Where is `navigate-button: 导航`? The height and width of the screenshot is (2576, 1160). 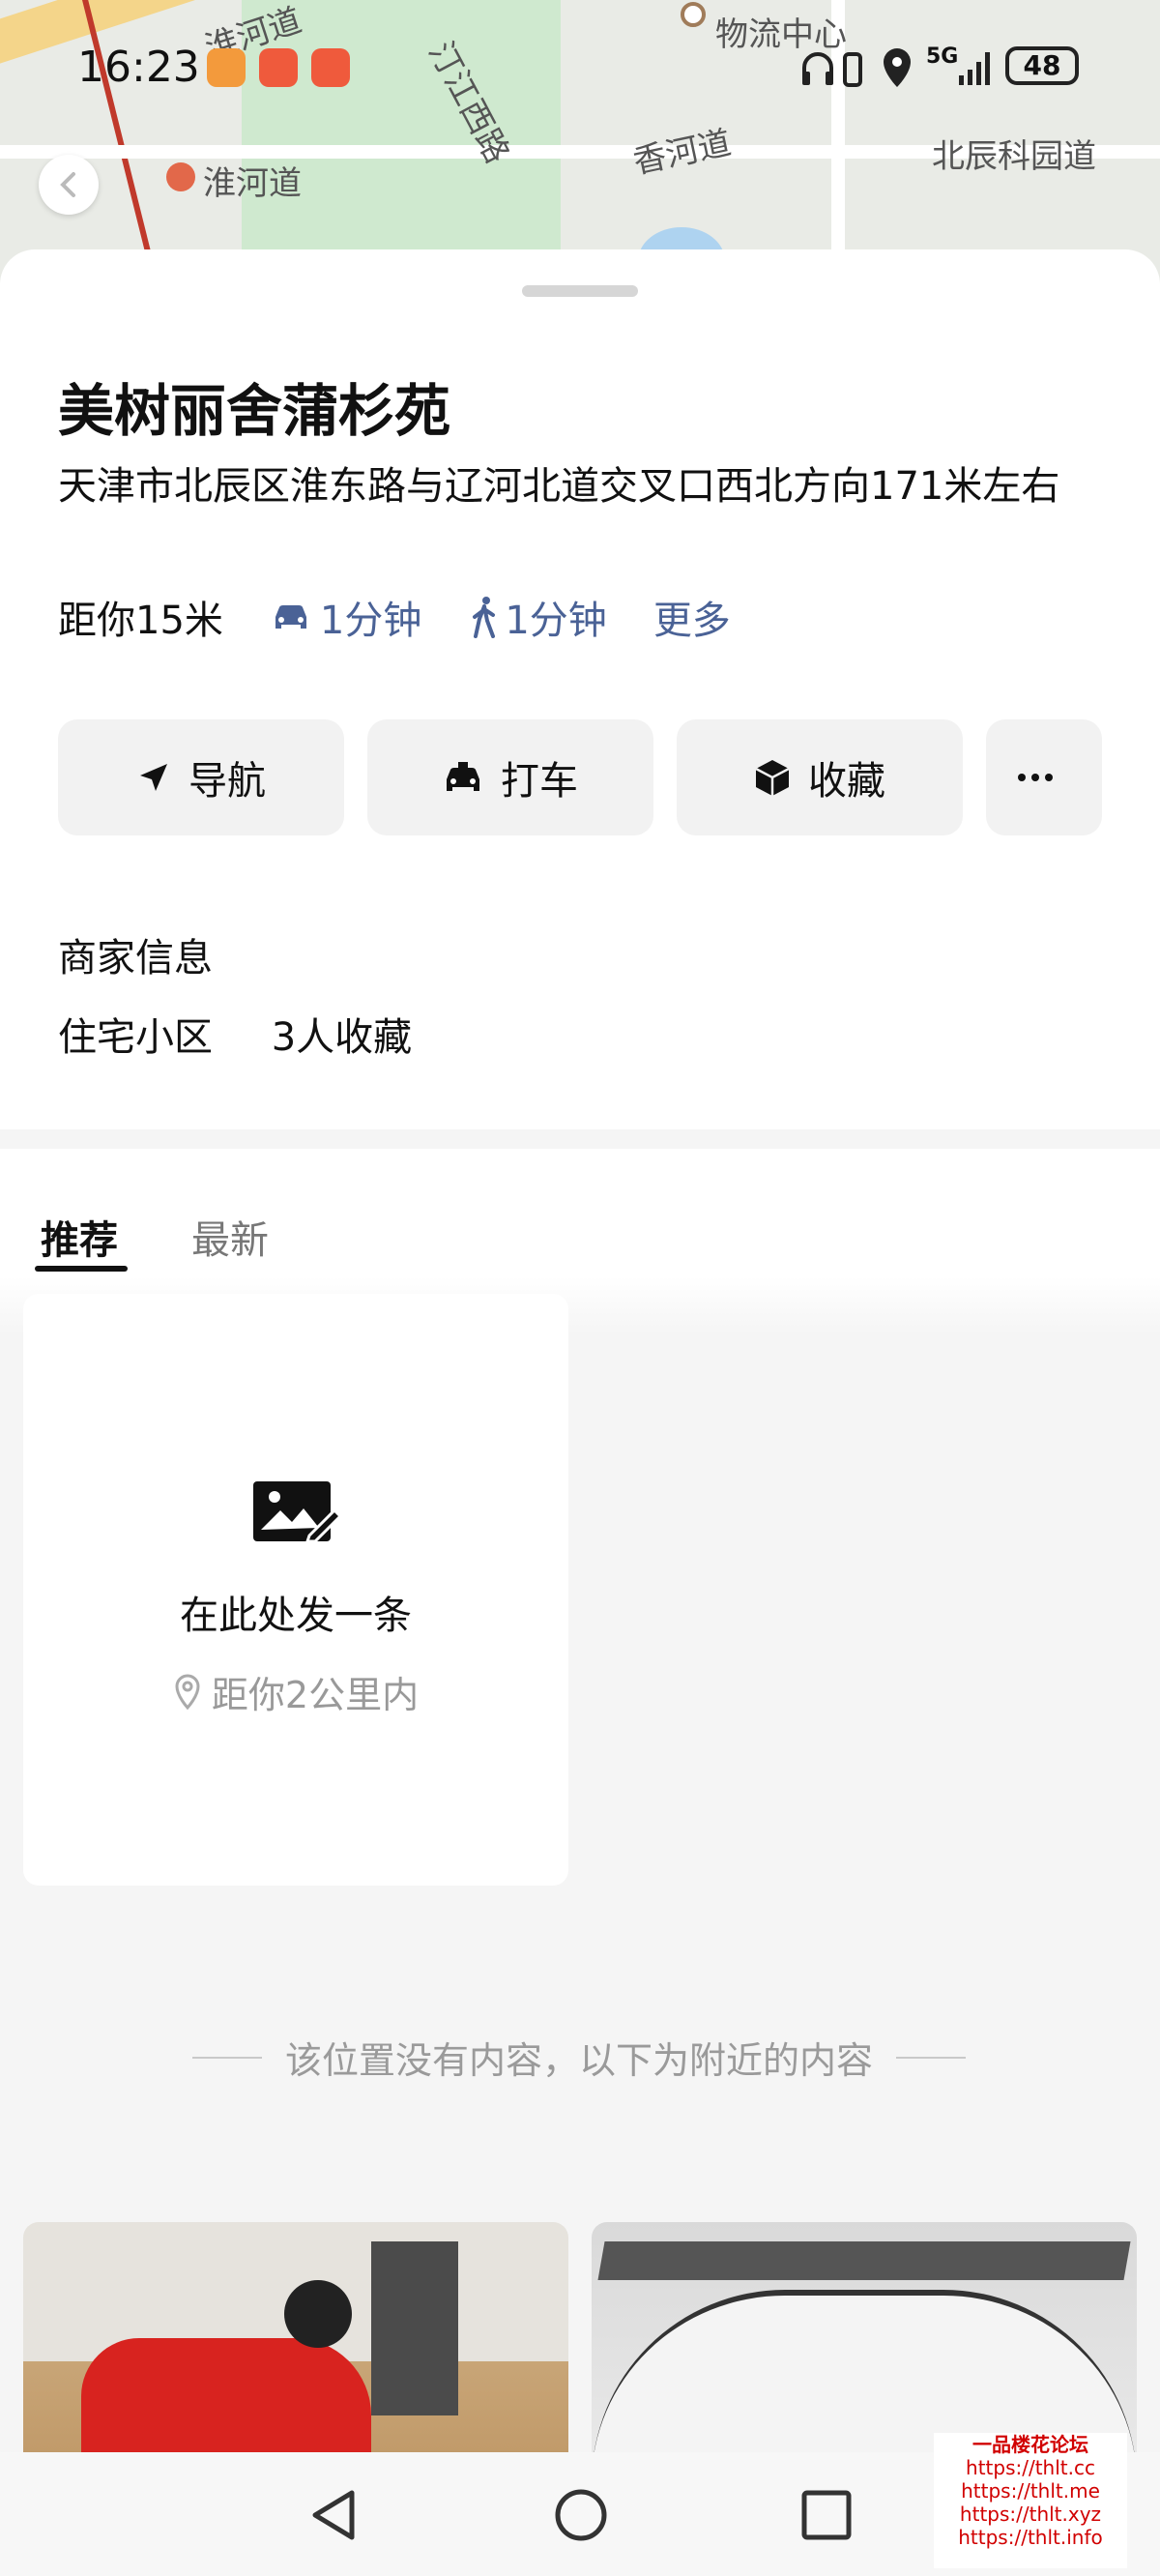 navigate-button: 导航 is located at coordinates (201, 777).